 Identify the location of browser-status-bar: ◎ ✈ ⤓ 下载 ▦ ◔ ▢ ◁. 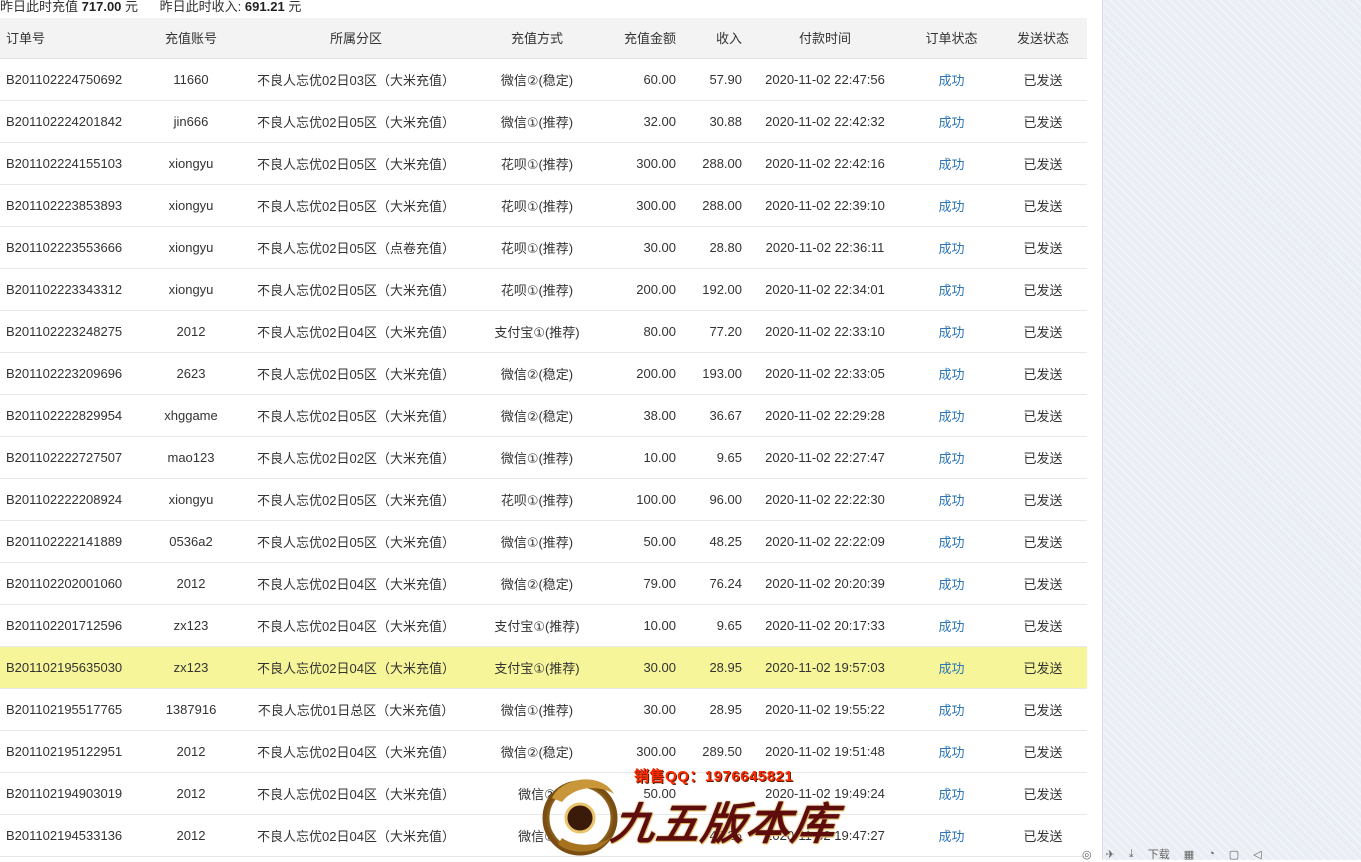
(1221, 855).